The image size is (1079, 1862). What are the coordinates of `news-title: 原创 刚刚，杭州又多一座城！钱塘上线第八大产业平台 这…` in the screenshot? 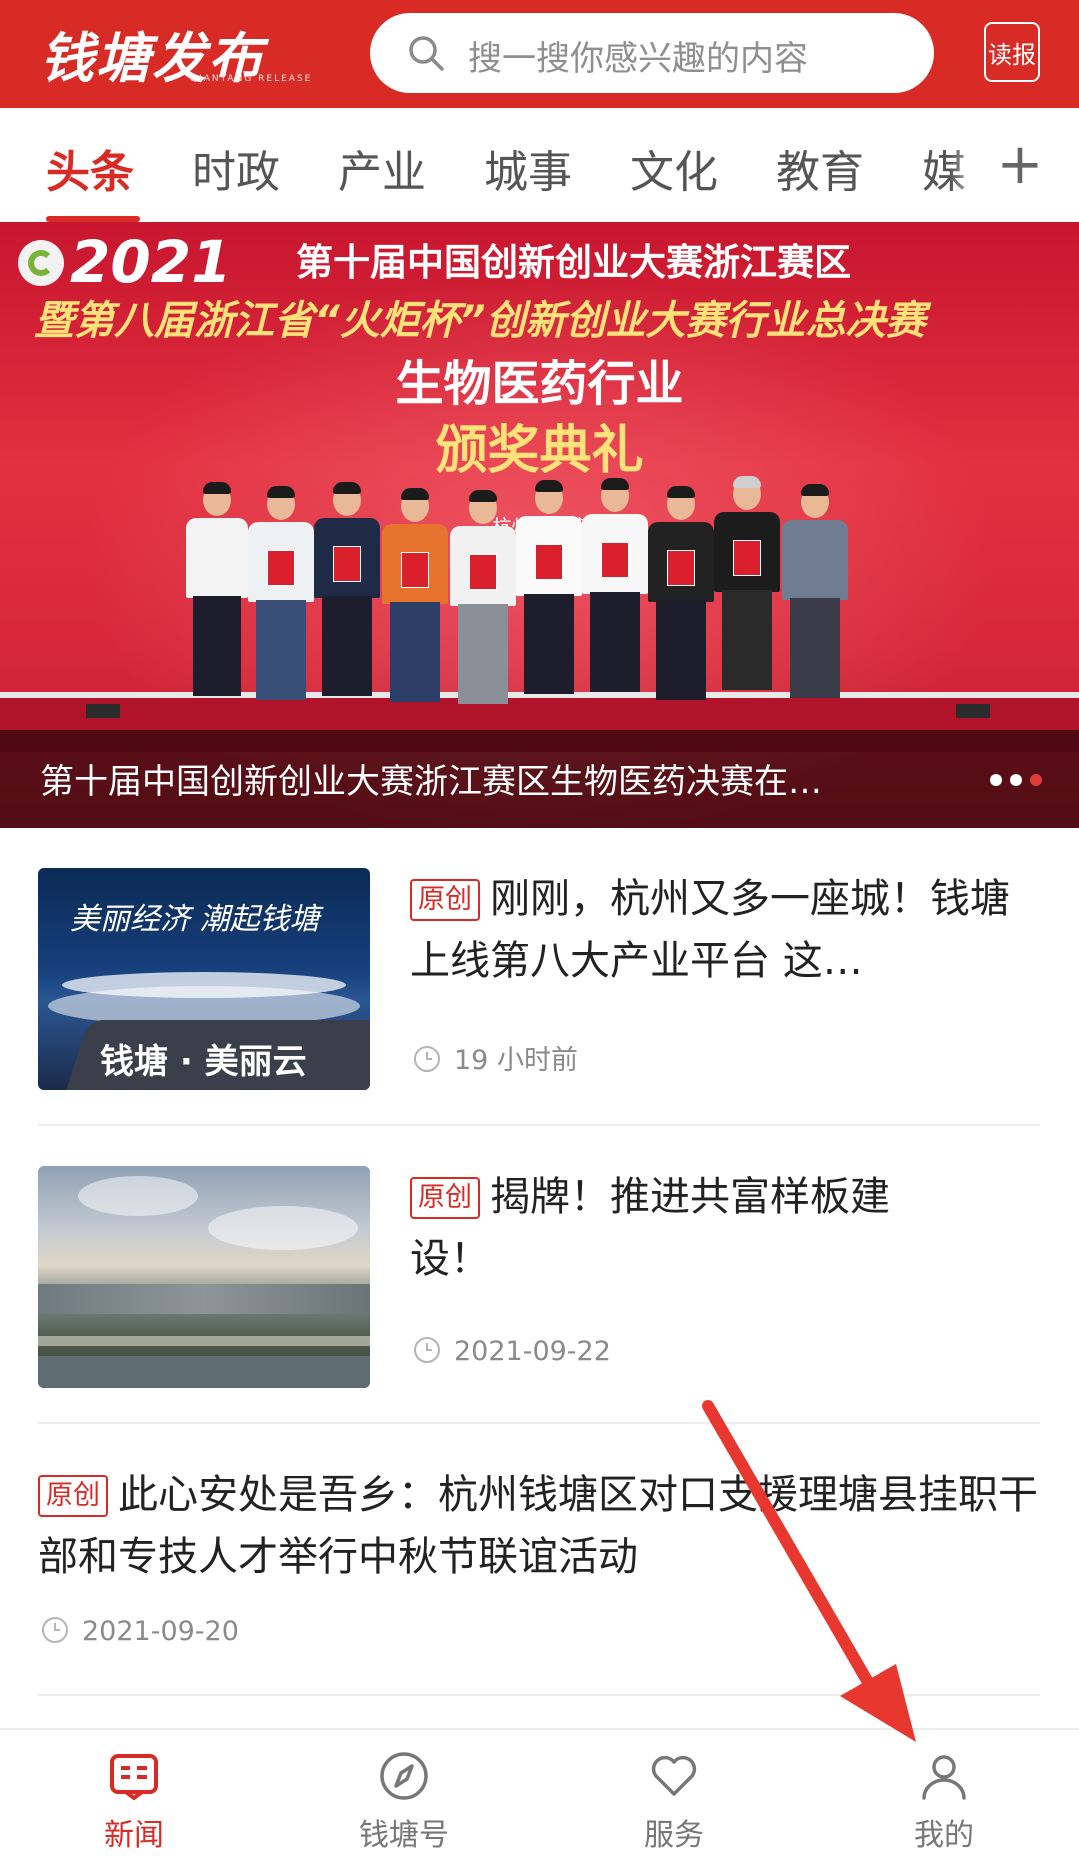 It's located at (725, 930).